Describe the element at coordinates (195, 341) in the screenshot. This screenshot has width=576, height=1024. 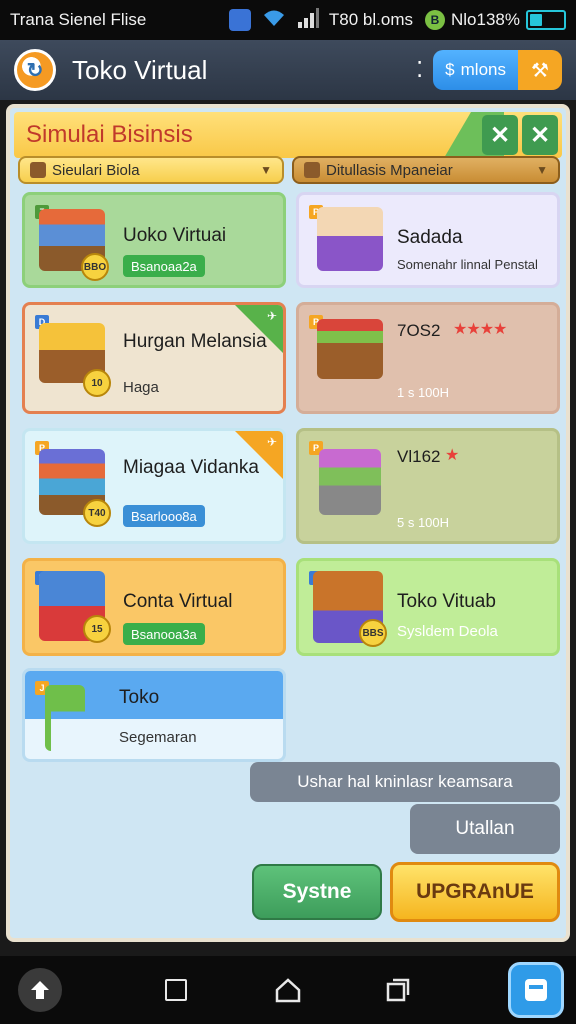
I see `card-title: Hurgan Melansia` at that location.